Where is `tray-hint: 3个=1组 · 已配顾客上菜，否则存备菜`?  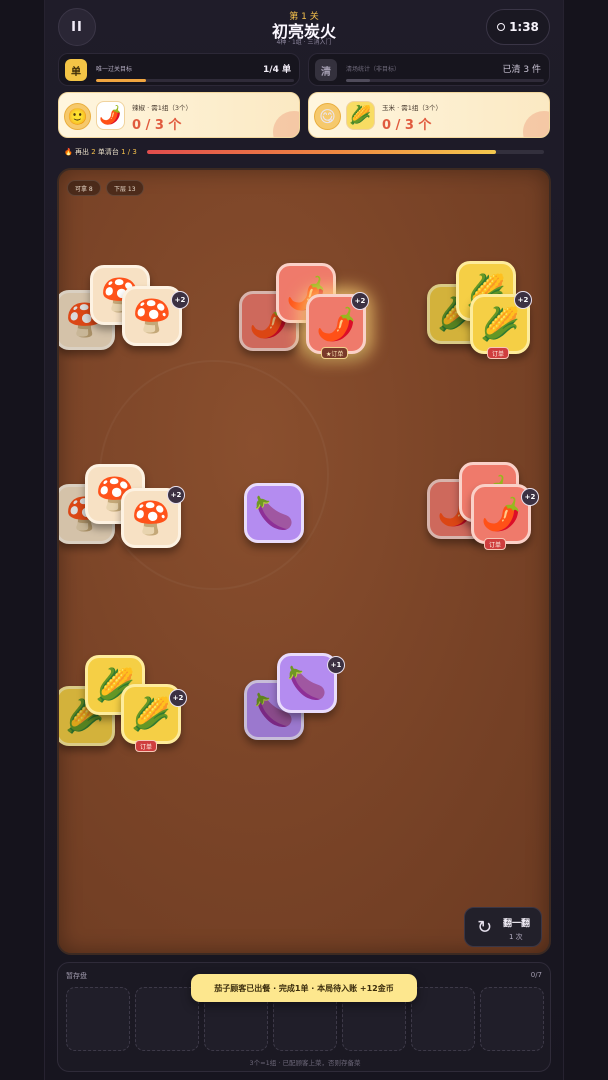 tray-hint: 3个=1组 · 已配顾客上菜，否则存备菜 is located at coordinates (305, 1063).